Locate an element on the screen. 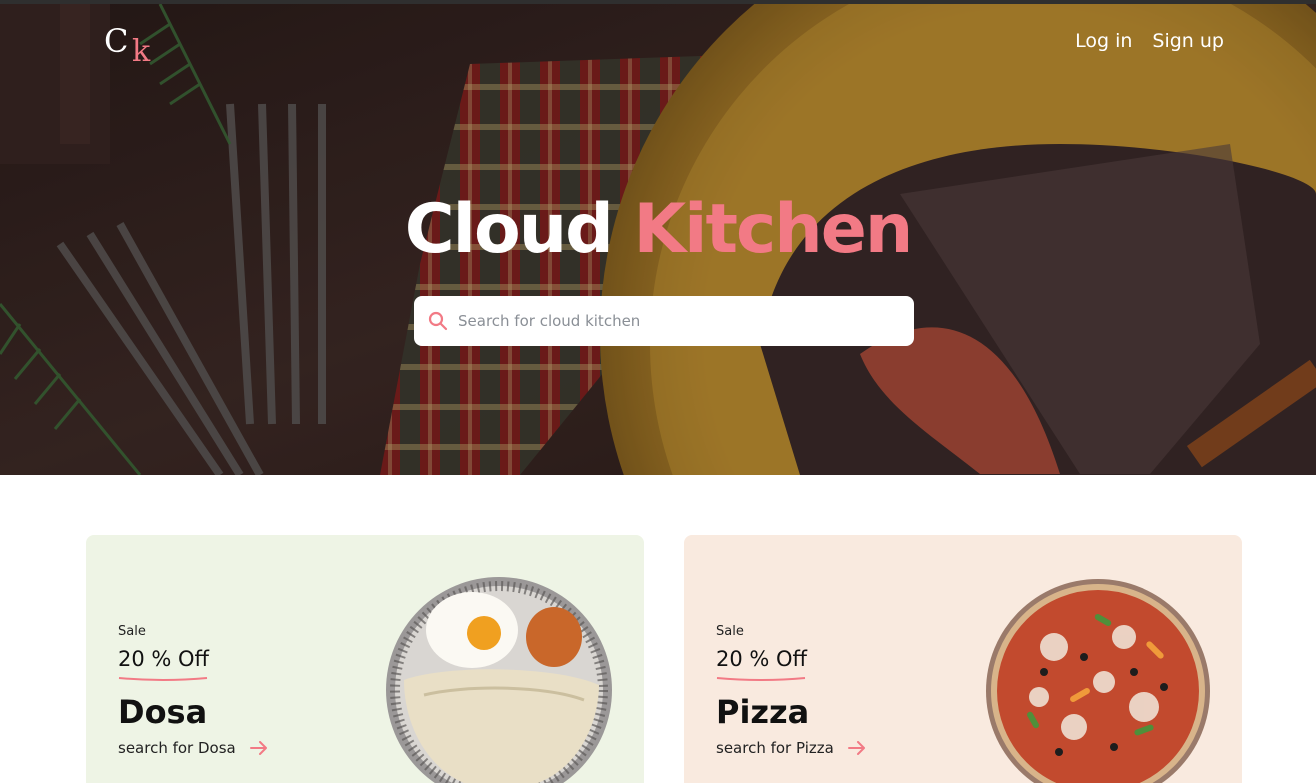  offer-search-link-label: search for Dosa is located at coordinates (177, 748).